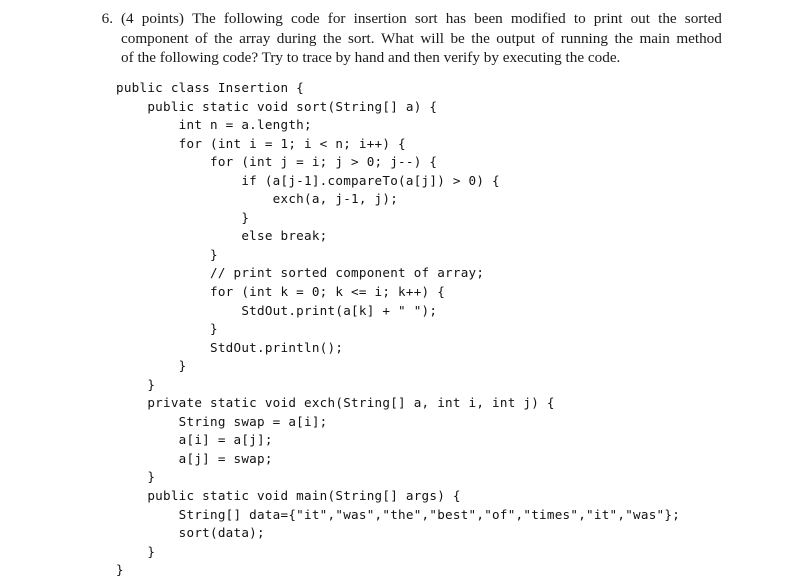 The image size is (794, 582). What do you see at coordinates (281, 292) in the screenshot?
I see `code-line: for (int k = 0; k <= i; k++) {` at bounding box center [281, 292].